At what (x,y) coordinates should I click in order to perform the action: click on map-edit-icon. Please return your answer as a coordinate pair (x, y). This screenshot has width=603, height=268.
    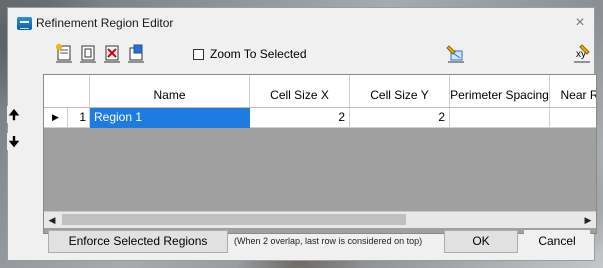
    Looking at the image, I should click on (455, 54).